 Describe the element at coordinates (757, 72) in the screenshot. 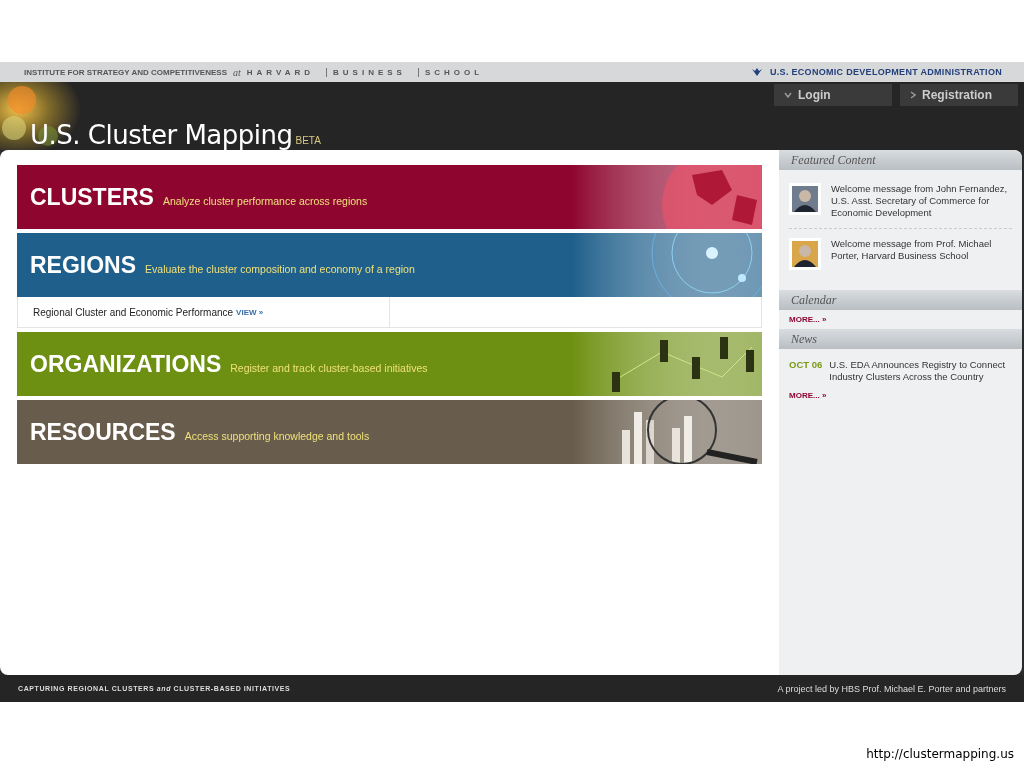

I see `eagle-icon` at that location.